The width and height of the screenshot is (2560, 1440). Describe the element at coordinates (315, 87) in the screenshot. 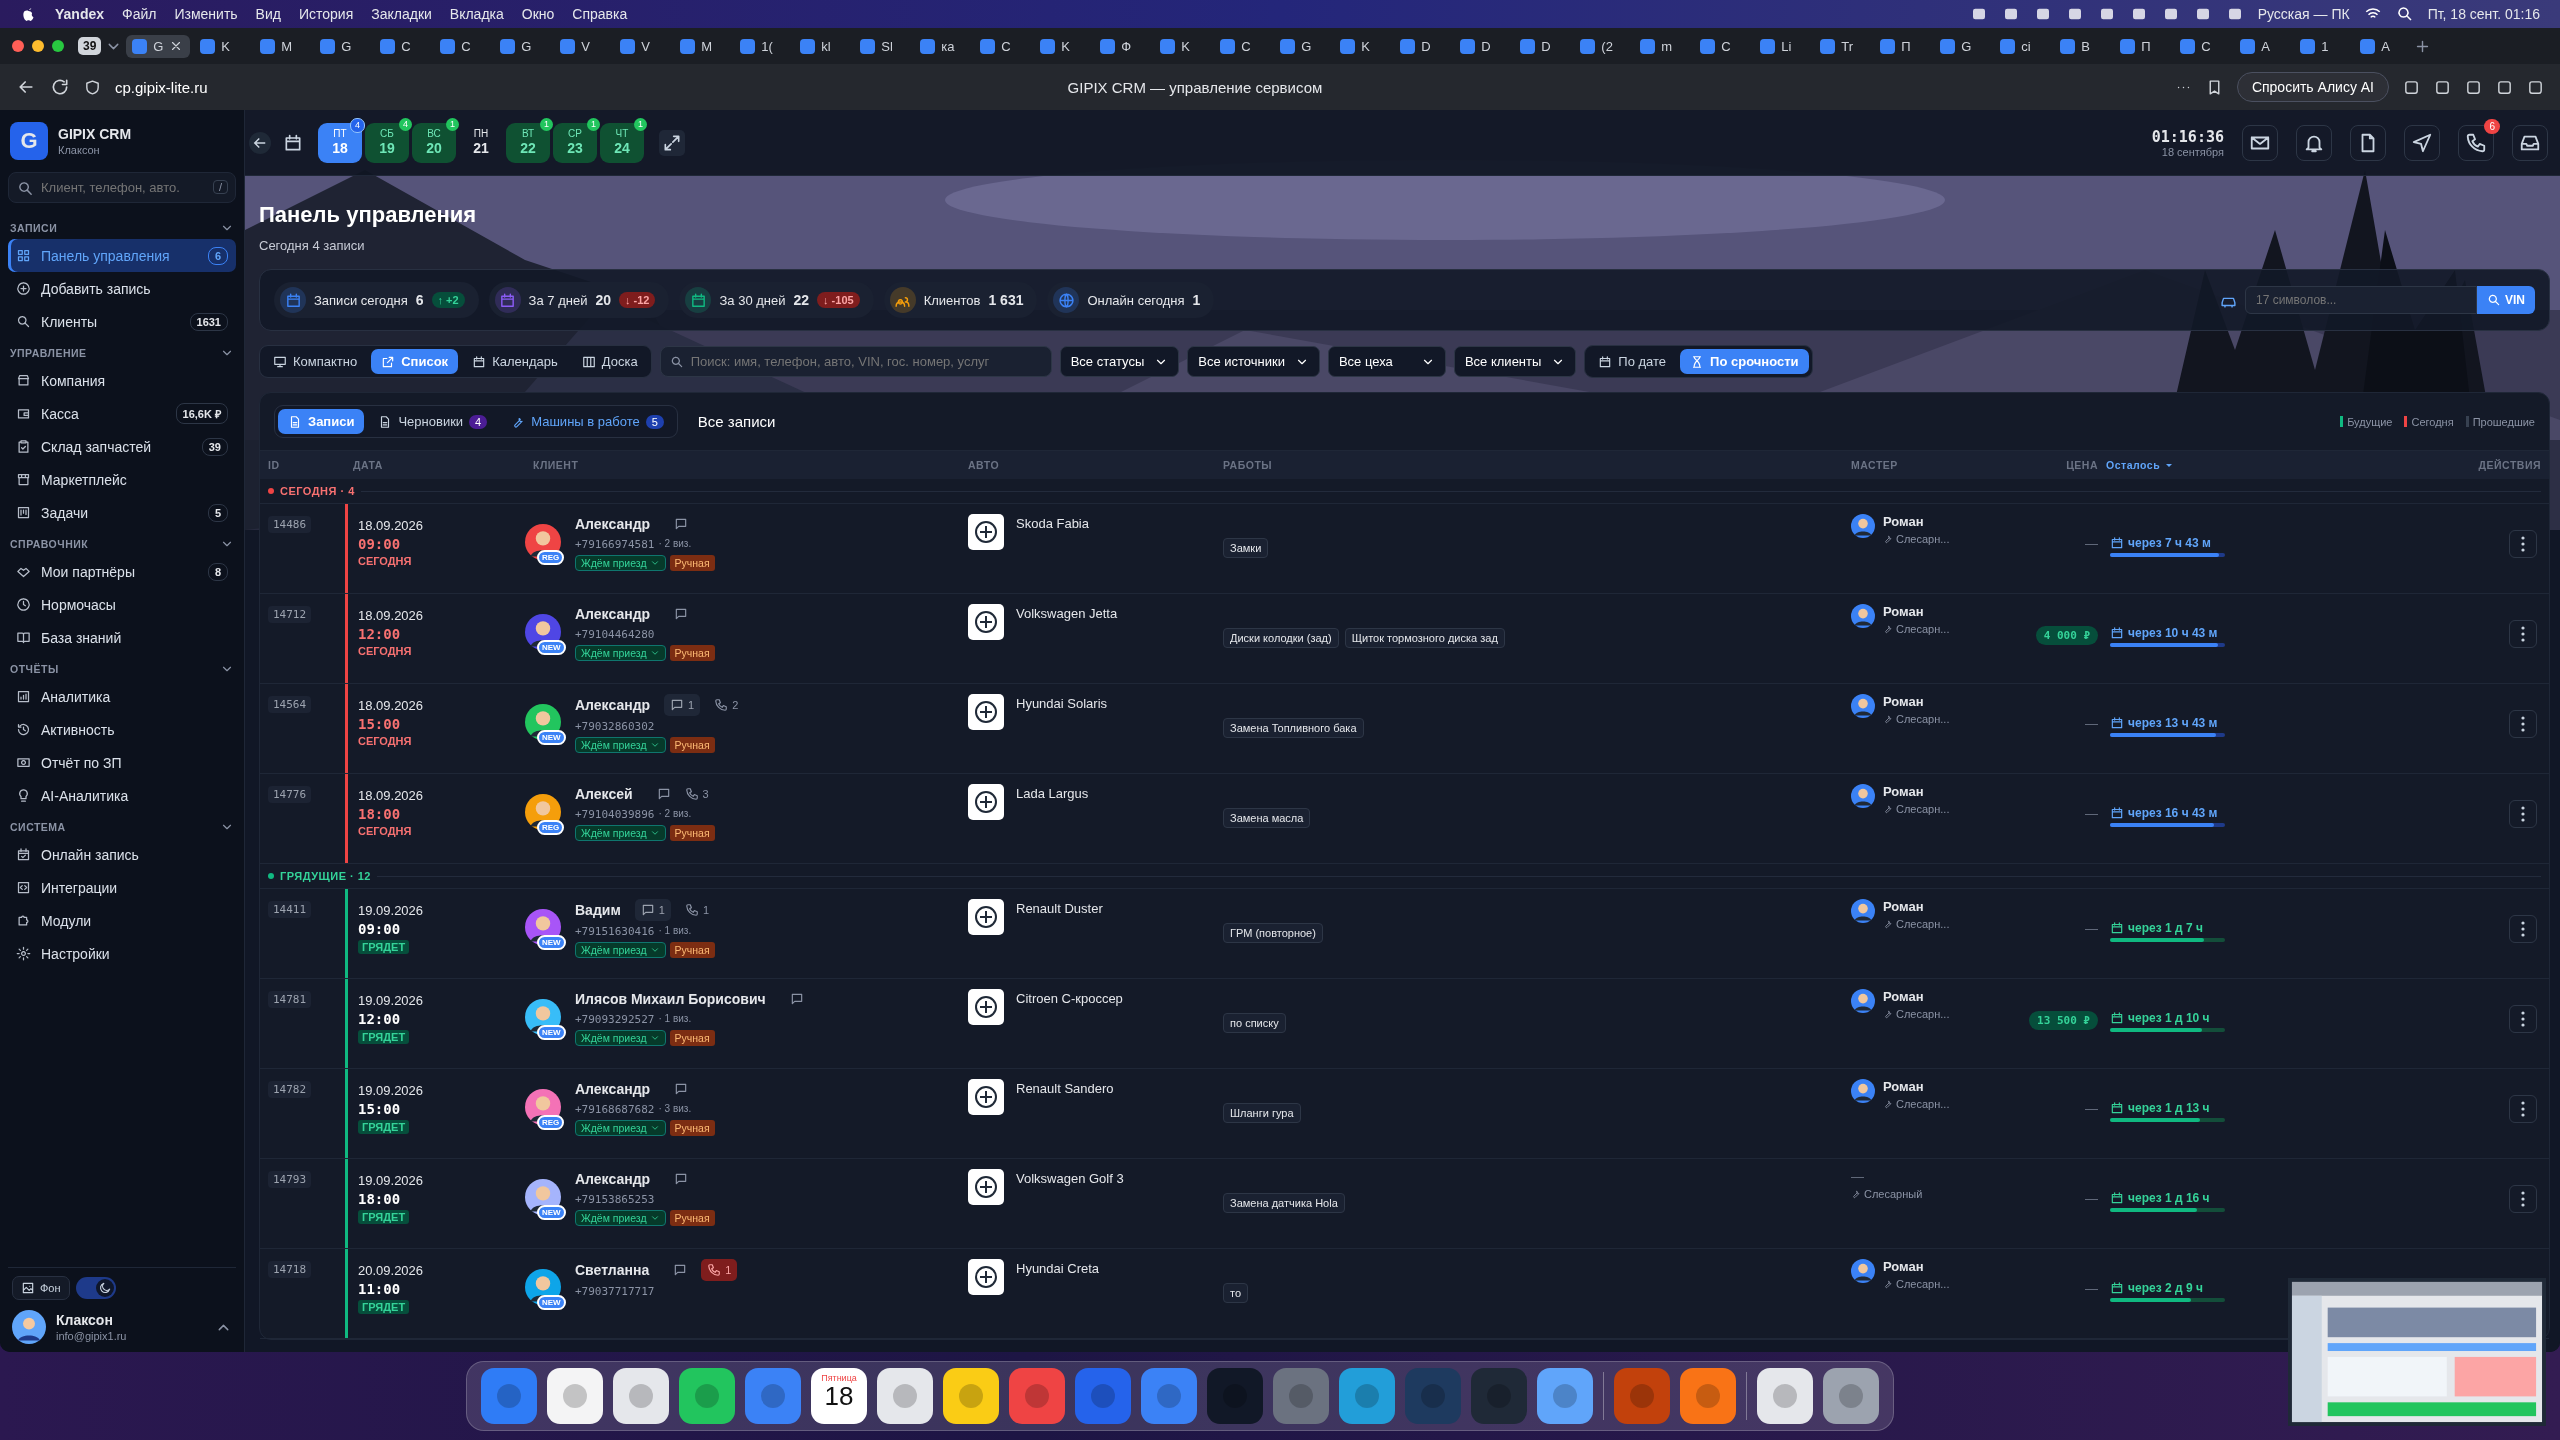

I see `address-field: cp.gipix-lite.ru` at that location.